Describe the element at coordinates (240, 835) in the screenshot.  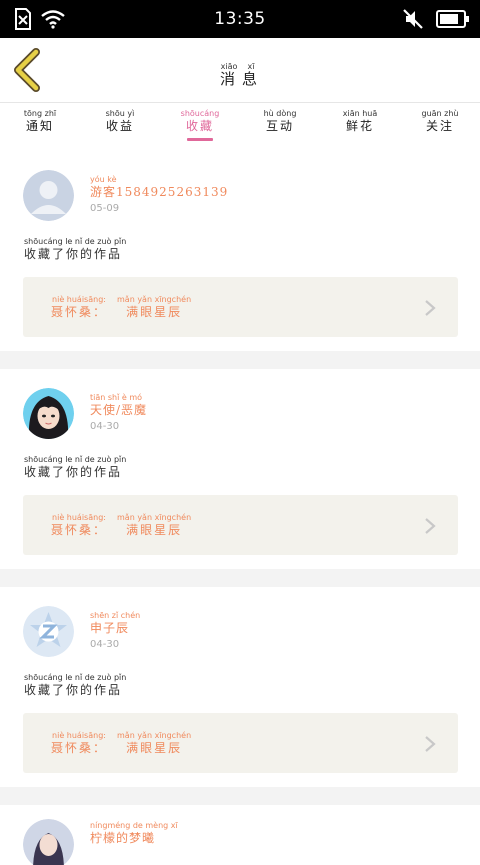
I see `list-item: níngméng de mèng xī 柠檬的梦曦` at that location.